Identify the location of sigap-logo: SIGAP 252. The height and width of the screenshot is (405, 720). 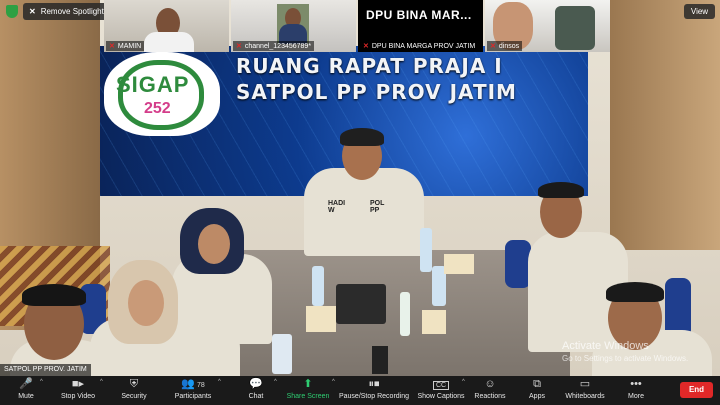
(162, 94).